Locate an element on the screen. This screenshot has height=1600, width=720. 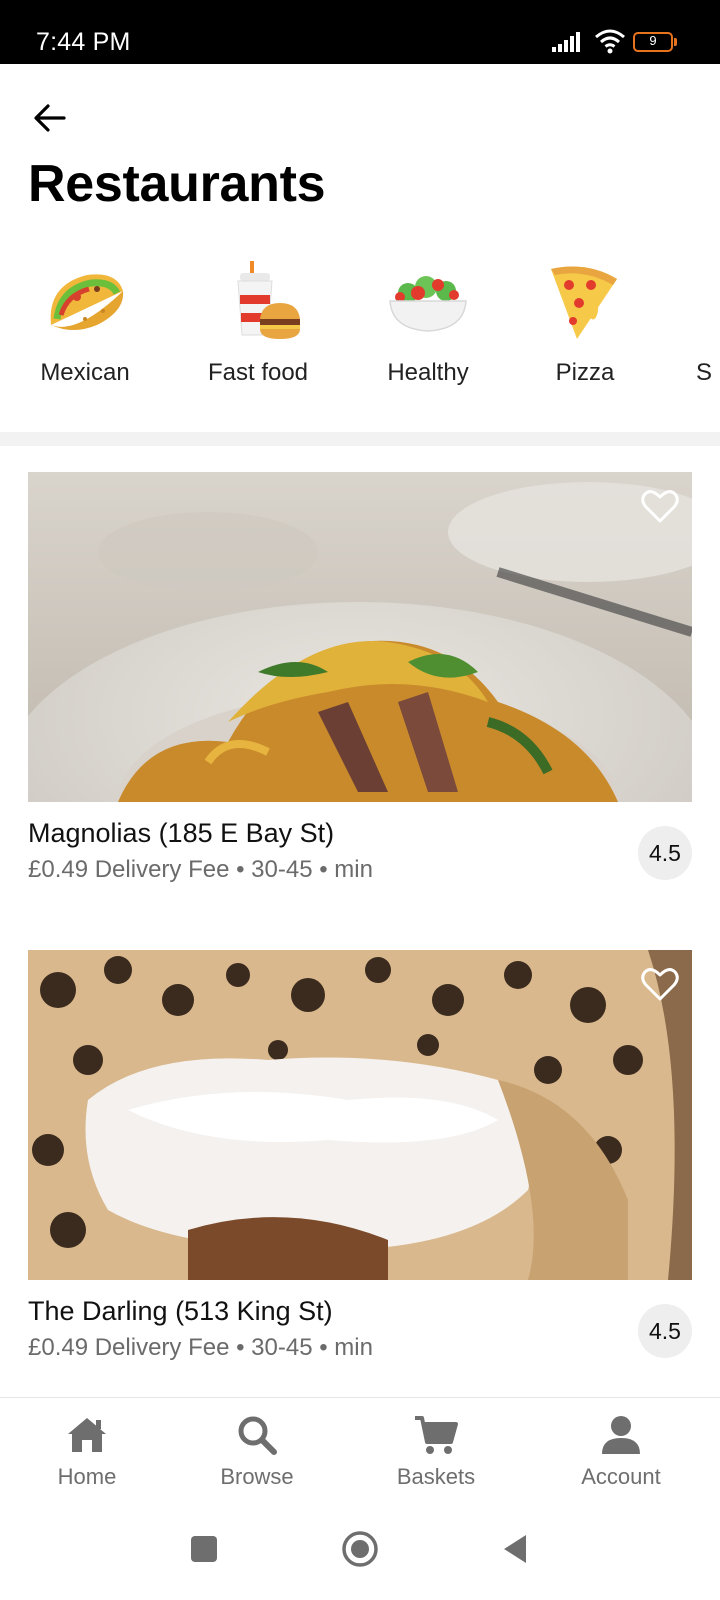
category-pizza: Pizza is located at coordinates (585, 321).